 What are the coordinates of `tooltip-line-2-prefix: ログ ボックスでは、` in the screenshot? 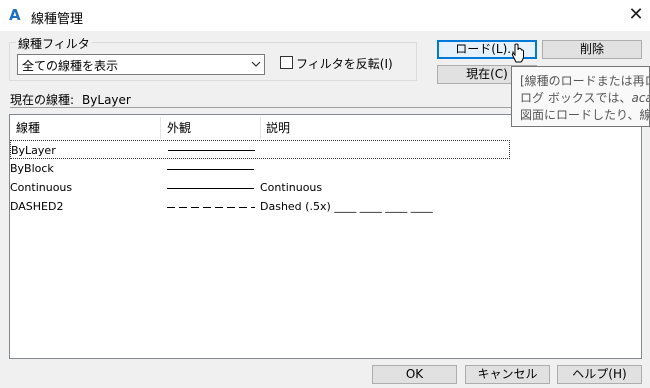 It's located at (576, 98).